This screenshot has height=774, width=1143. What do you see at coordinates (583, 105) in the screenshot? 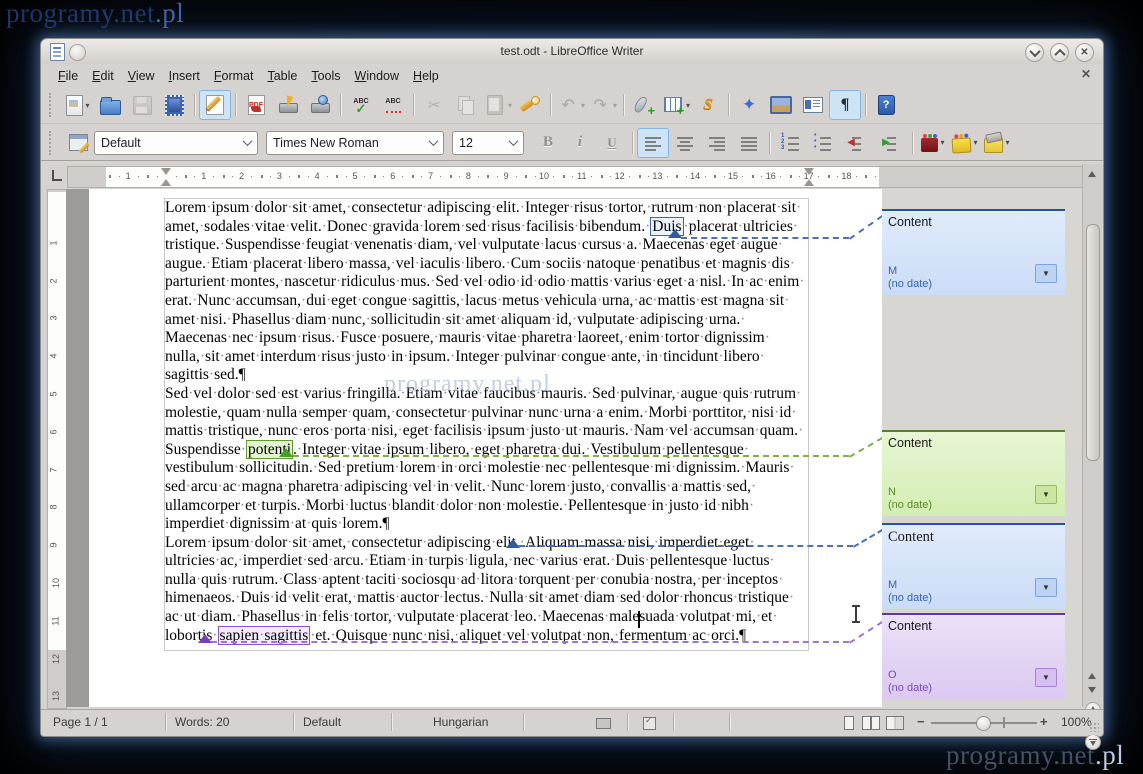
I see `undo-dropdown: ▾` at bounding box center [583, 105].